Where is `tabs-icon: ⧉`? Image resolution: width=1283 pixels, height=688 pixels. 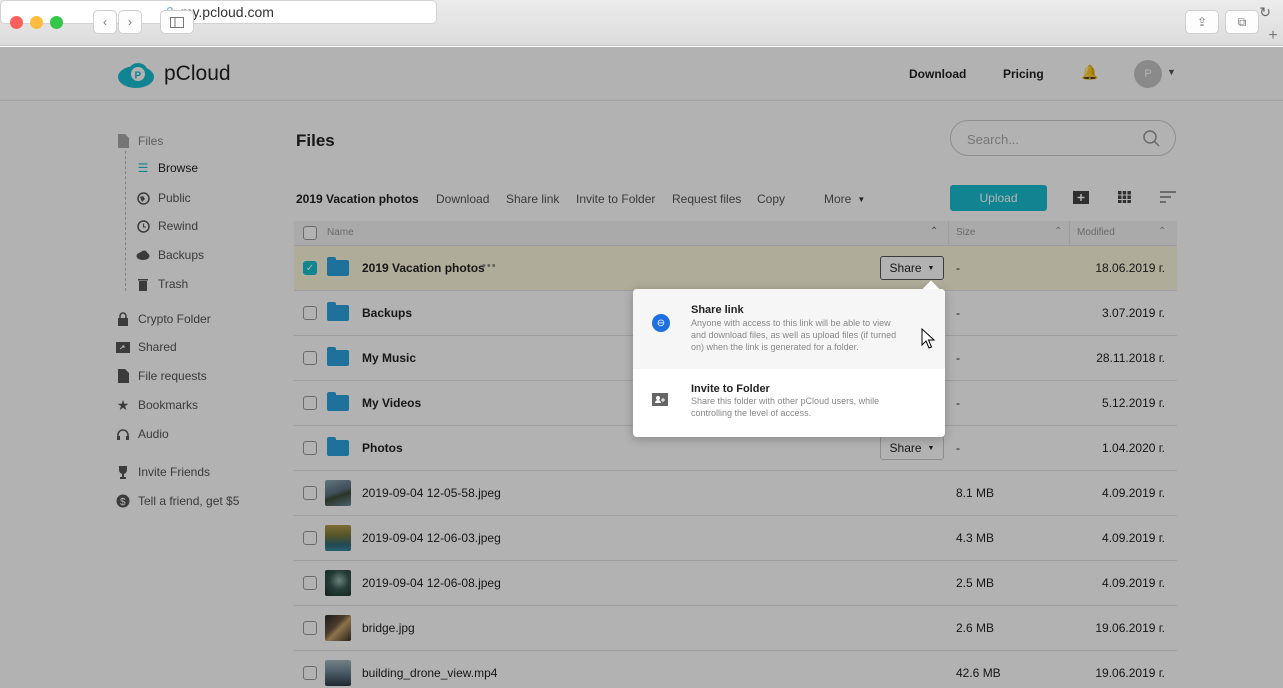 tabs-icon: ⧉ is located at coordinates (1242, 21).